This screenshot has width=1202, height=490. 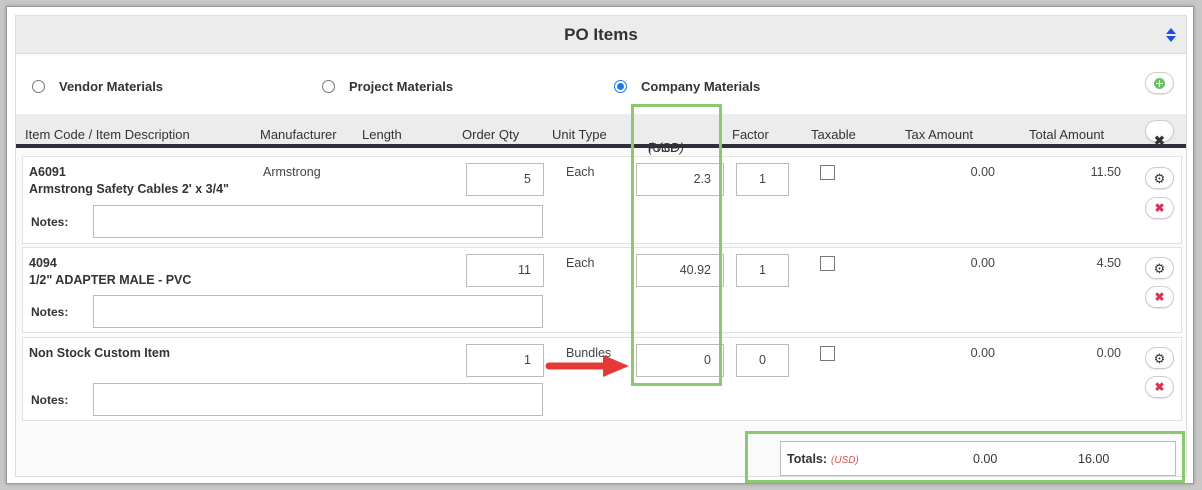 I want to click on col-manufacturer: Manufacturer, so click(x=298, y=134).